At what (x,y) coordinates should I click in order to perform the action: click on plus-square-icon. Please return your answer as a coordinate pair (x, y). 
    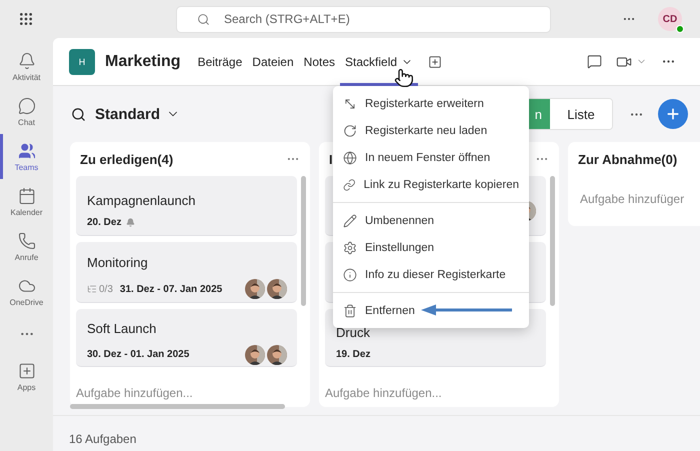
    Looking at the image, I should click on (27, 371).